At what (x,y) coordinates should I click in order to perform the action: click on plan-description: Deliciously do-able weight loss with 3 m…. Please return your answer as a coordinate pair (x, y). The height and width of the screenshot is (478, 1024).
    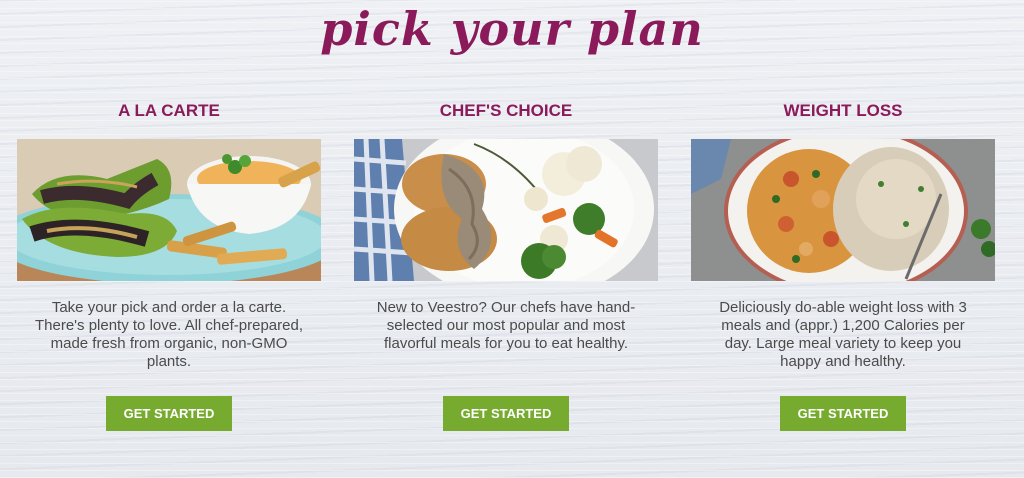
    Looking at the image, I should click on (843, 334).